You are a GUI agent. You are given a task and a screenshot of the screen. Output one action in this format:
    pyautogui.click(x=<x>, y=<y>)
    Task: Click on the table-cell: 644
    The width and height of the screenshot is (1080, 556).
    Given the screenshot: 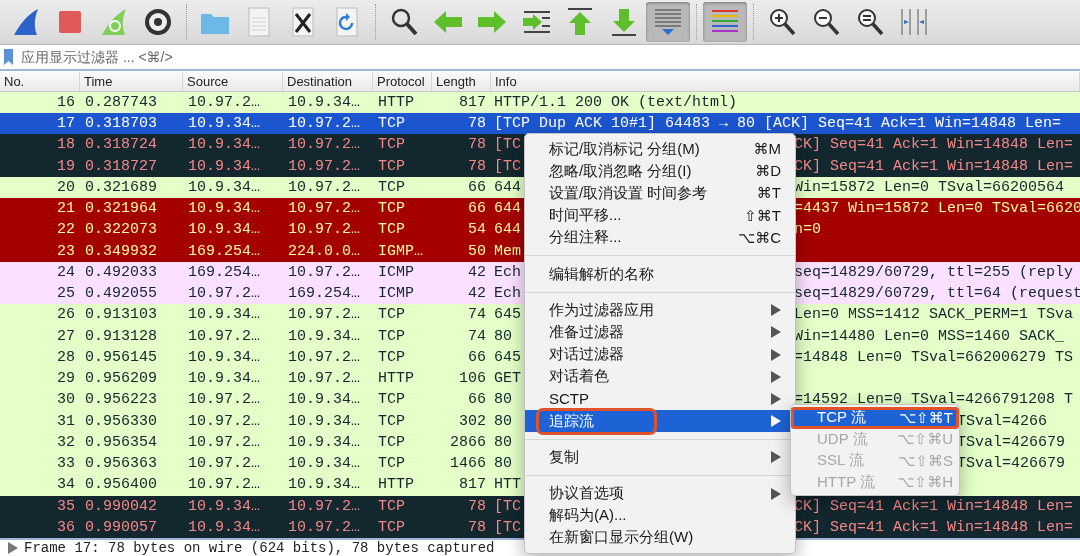 What is the action you would take?
    pyautogui.click(x=507, y=230)
    